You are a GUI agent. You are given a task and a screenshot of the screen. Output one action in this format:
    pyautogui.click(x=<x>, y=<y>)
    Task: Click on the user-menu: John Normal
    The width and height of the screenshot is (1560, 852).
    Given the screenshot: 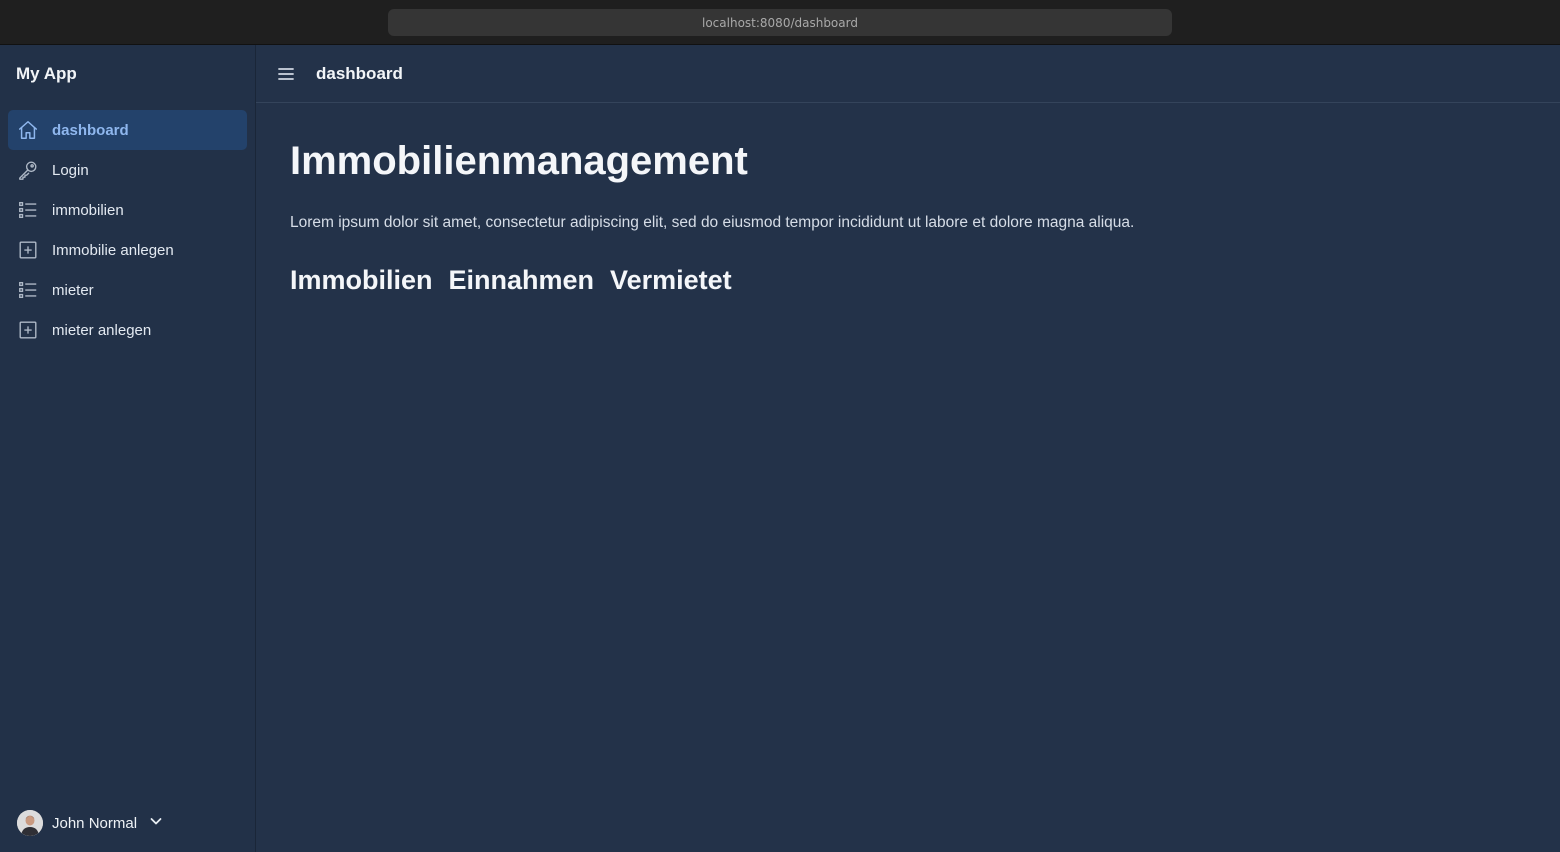 What is the action you would take?
    pyautogui.click(x=90, y=823)
    